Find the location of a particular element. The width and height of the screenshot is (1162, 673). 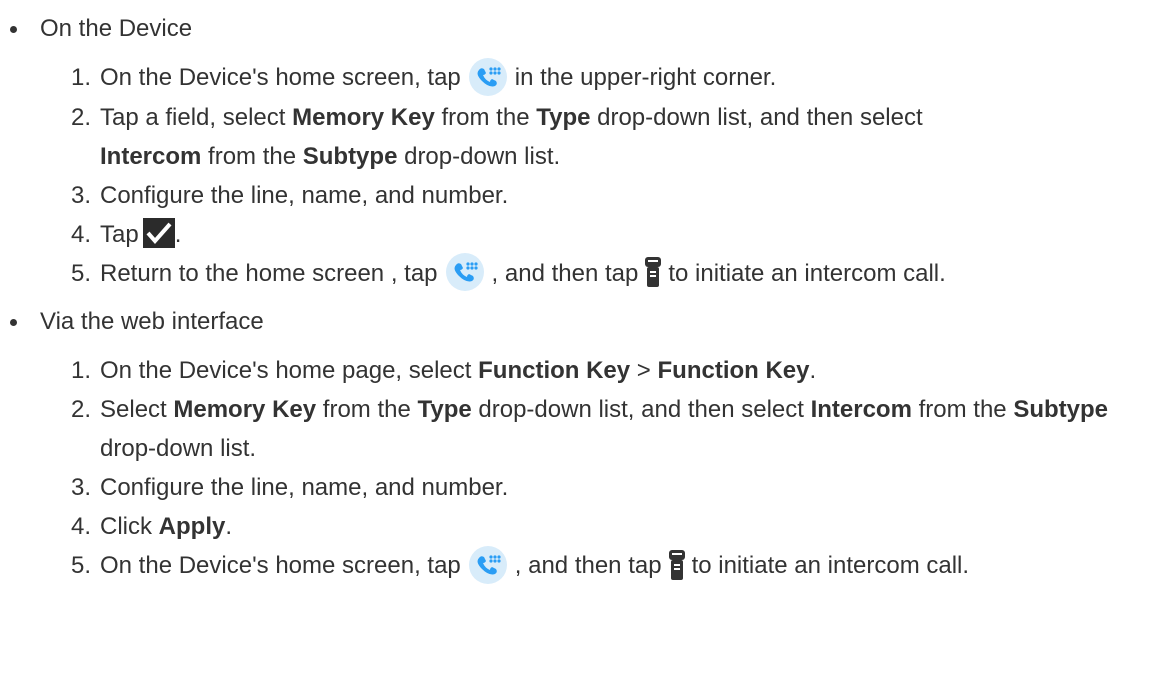

step-text: Tap a field, select is located at coordinates (196, 117).